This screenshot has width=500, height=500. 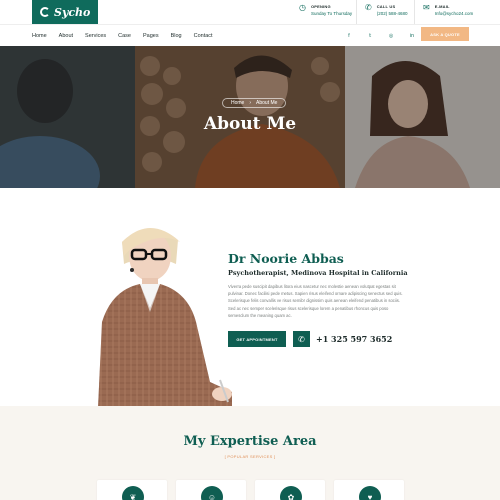 I want to click on service-card: ♥, so click(x=369, y=490).